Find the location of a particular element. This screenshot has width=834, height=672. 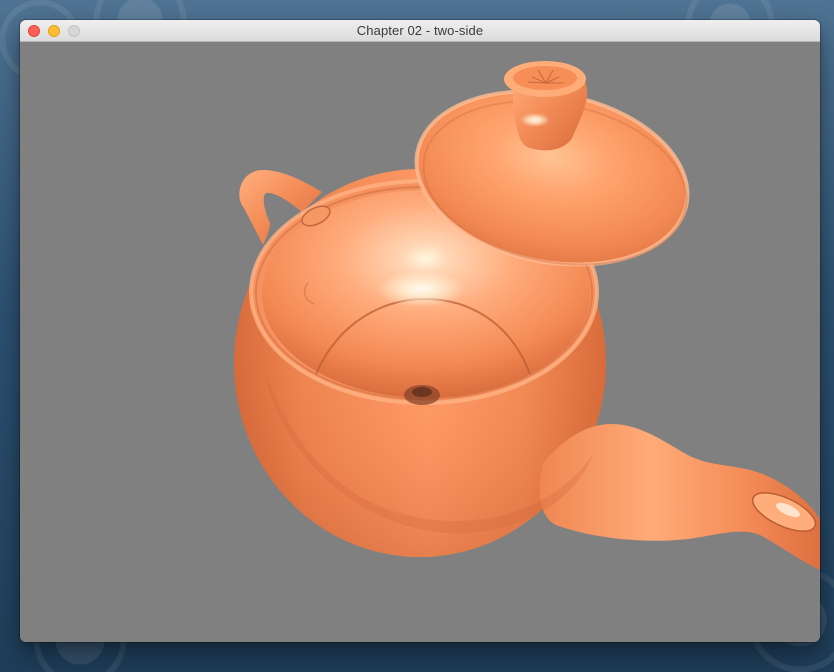

window-titlebar: Chapter 02 - two-side is located at coordinates (420, 31).